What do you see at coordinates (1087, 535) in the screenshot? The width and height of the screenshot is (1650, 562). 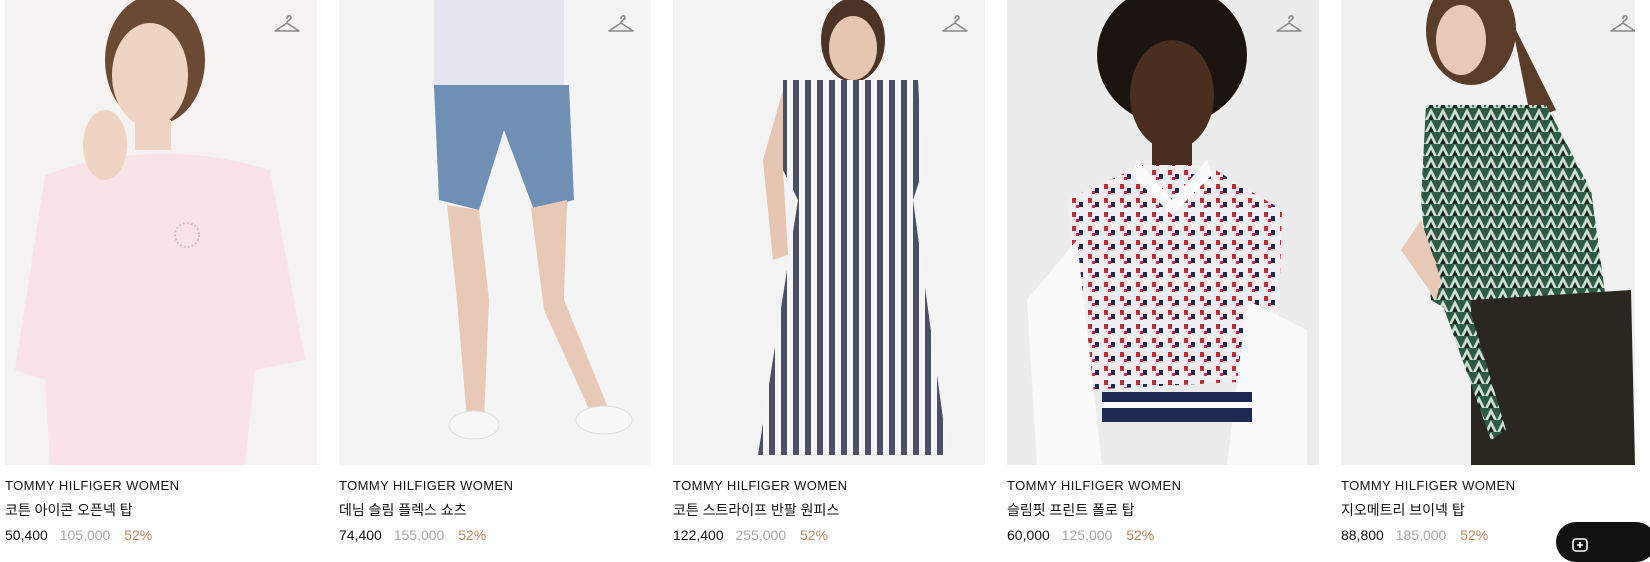 I see `original-price: 125,000` at bounding box center [1087, 535].